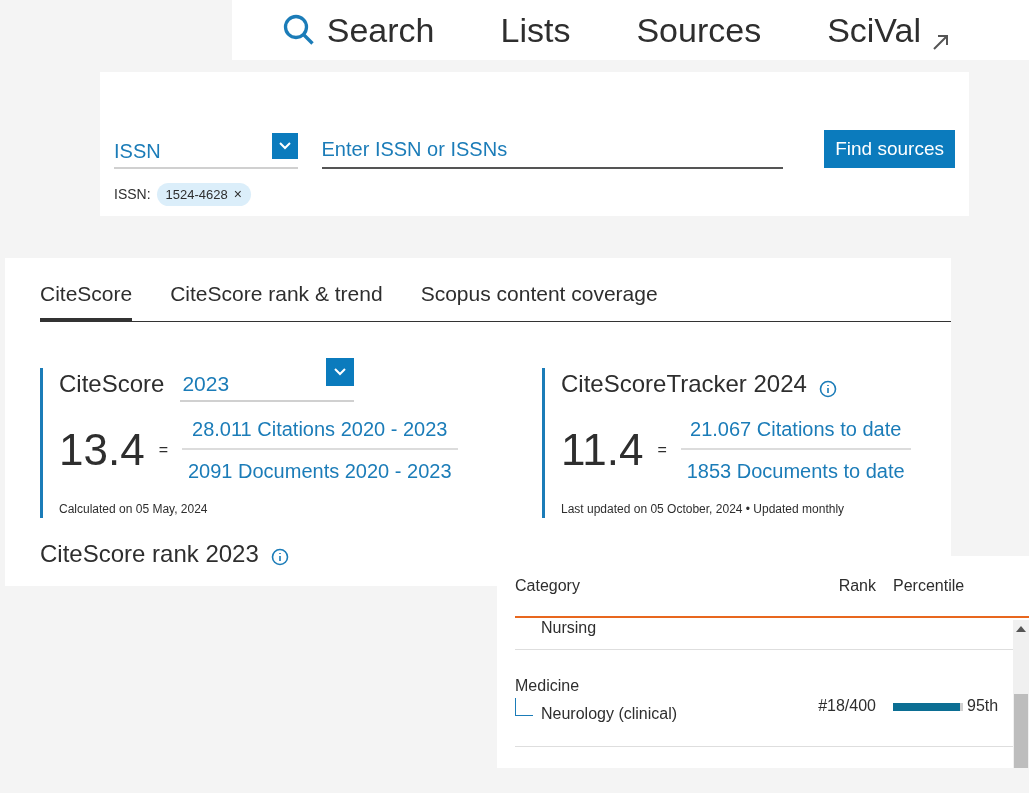  What do you see at coordinates (609, 713) in the screenshot?
I see `subcategory-name: Neurology (clinical)` at bounding box center [609, 713].